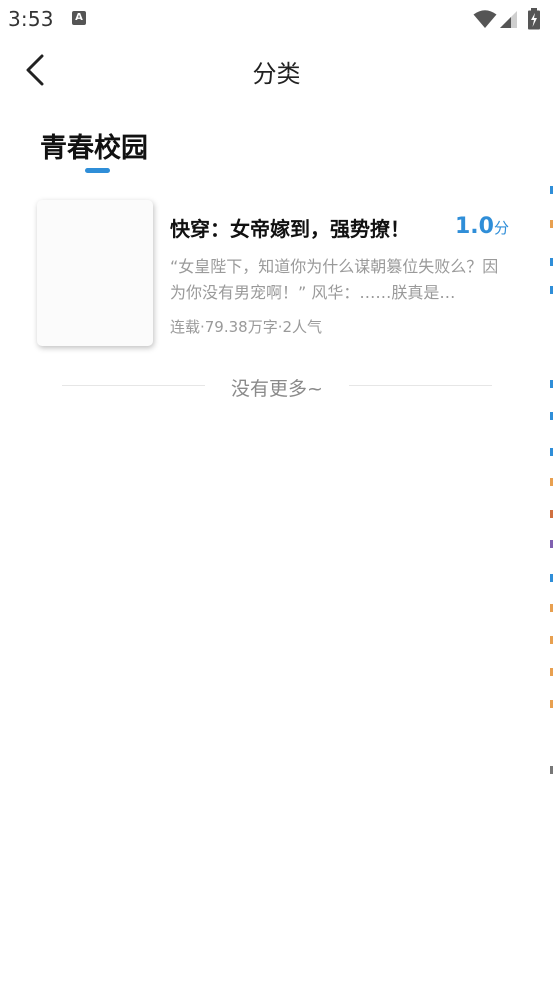 The image size is (553, 983). I want to click on app-header: 分类, so click(276, 71).